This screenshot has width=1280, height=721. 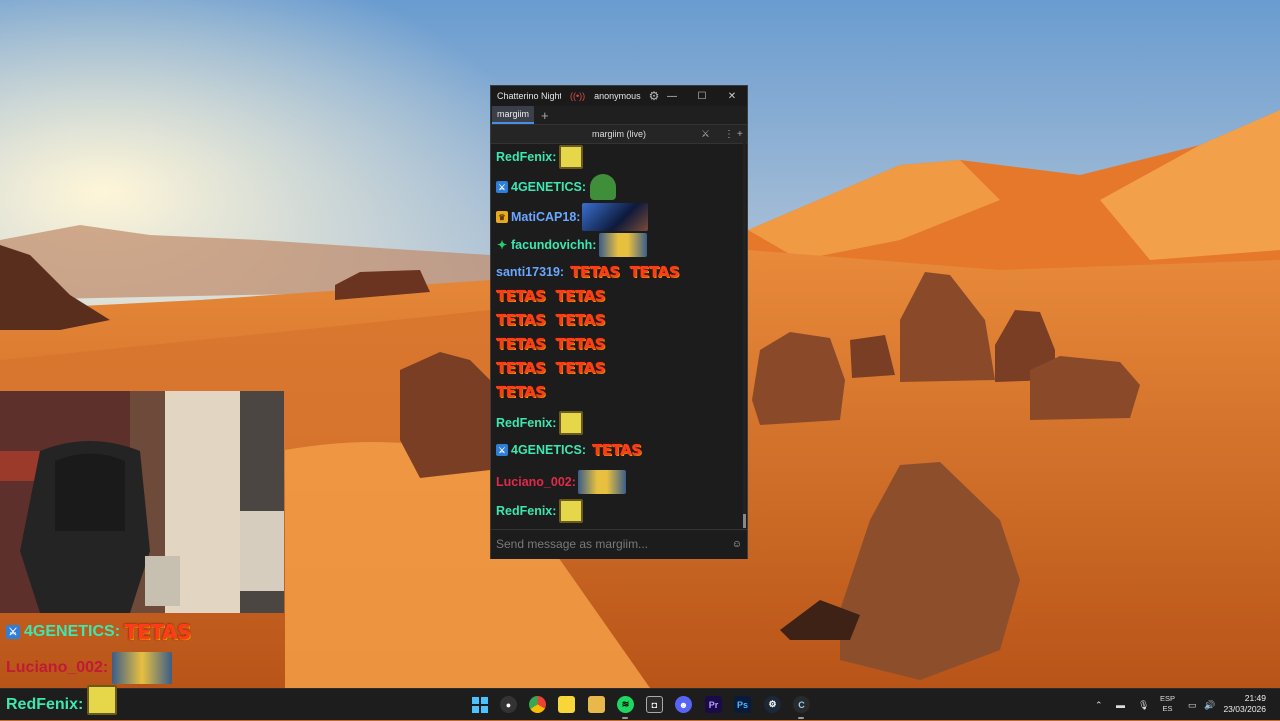 I want to click on username: Luciano_002:, so click(x=536, y=482).